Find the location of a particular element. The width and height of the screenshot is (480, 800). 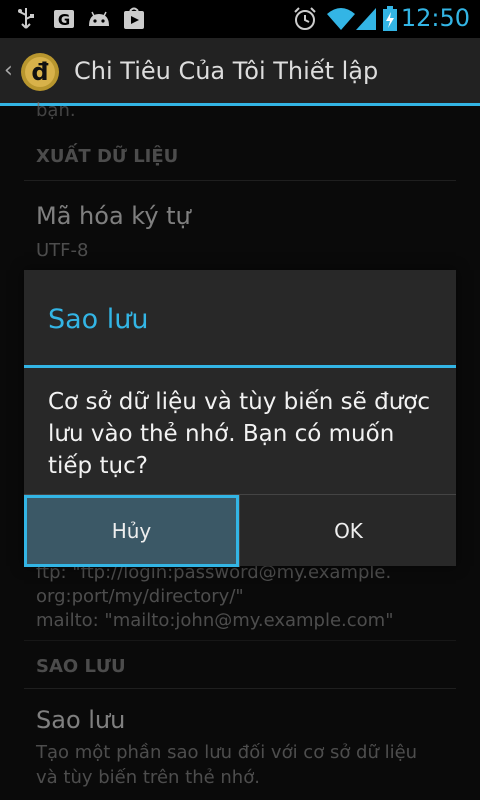

action-bar: ‹ đ Chi Tiêu Của Tôi Thiết lập is located at coordinates (240, 72).